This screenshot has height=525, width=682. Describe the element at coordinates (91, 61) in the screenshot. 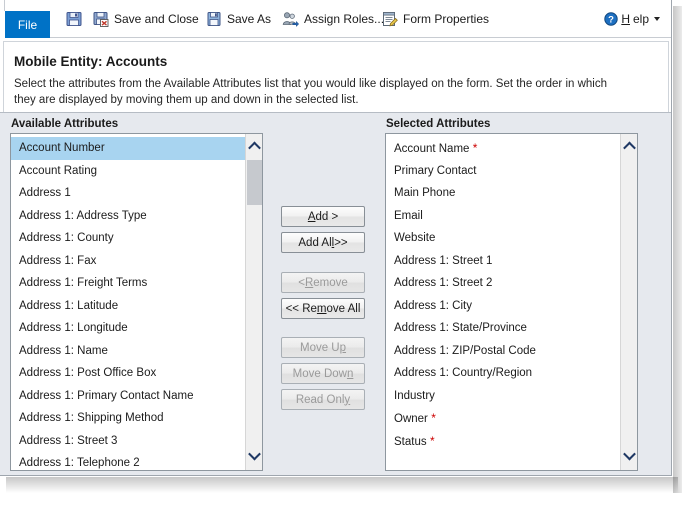

I see `page-title: Mobile Entity: Accounts` at that location.